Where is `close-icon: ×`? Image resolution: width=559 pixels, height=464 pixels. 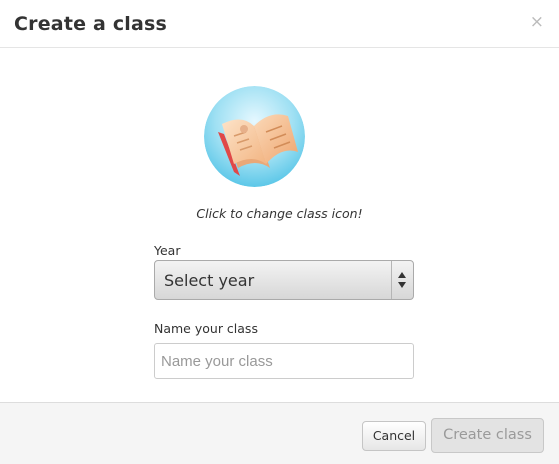
close-icon: × is located at coordinates (537, 22).